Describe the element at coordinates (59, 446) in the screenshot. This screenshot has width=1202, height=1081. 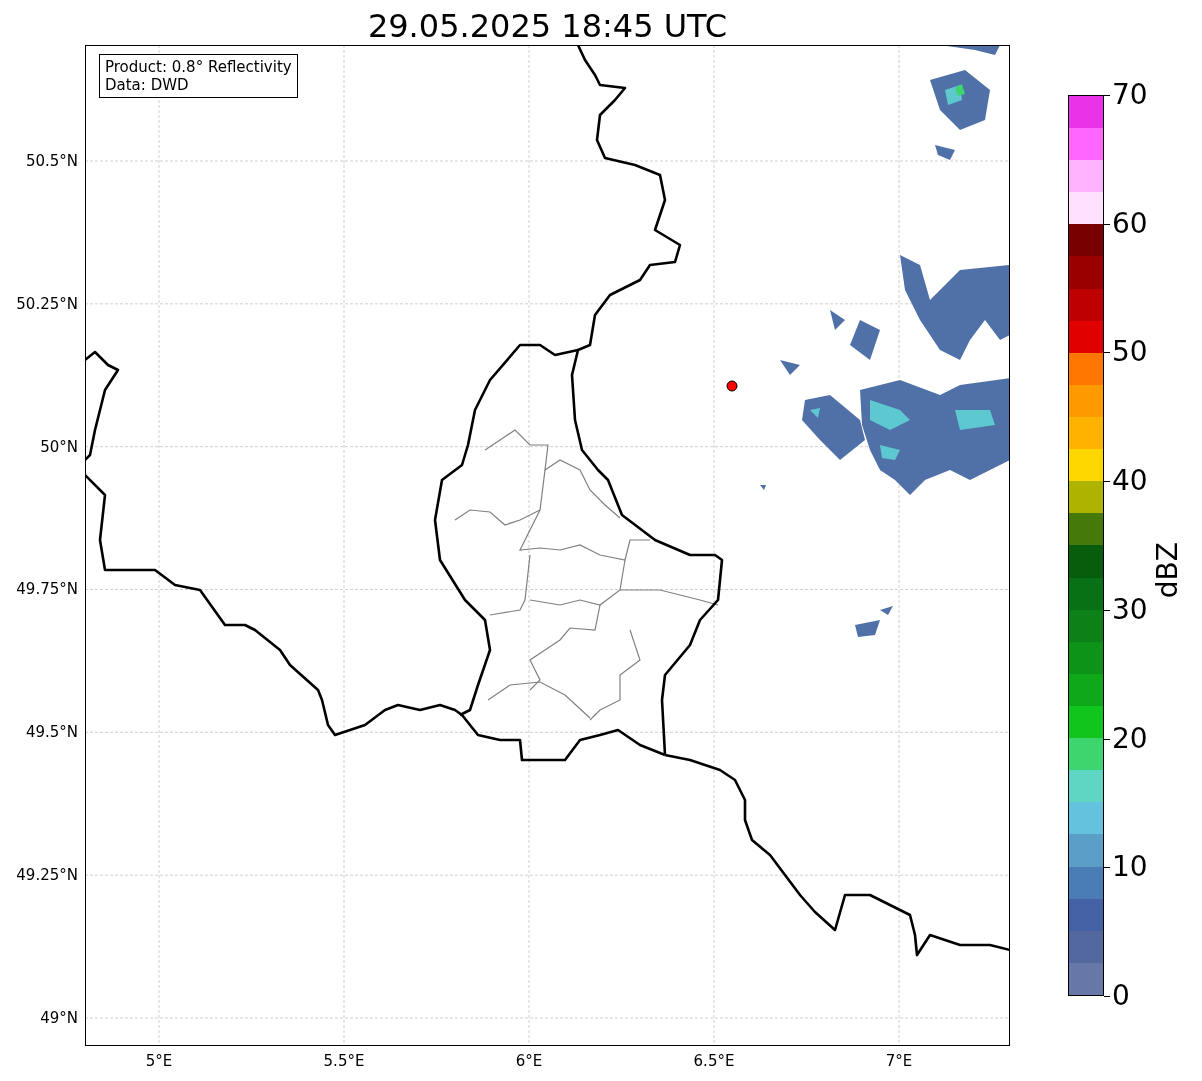
I see `axis-tick-label: 50°N` at that location.